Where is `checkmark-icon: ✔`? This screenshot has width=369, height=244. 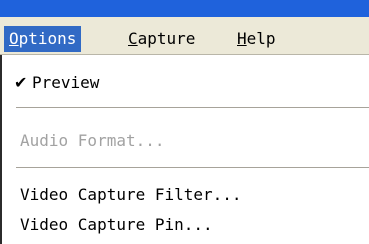
checkmark-icon: ✔ is located at coordinates (21, 82).